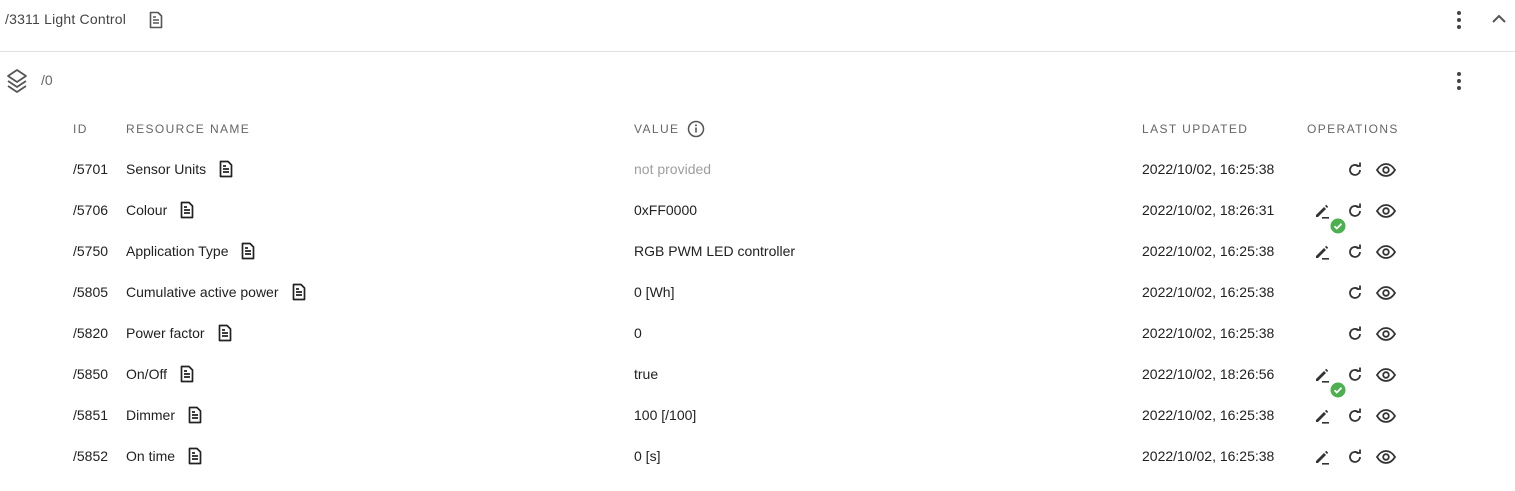 The image size is (1515, 491). I want to click on resource-value: 0, so click(638, 333).